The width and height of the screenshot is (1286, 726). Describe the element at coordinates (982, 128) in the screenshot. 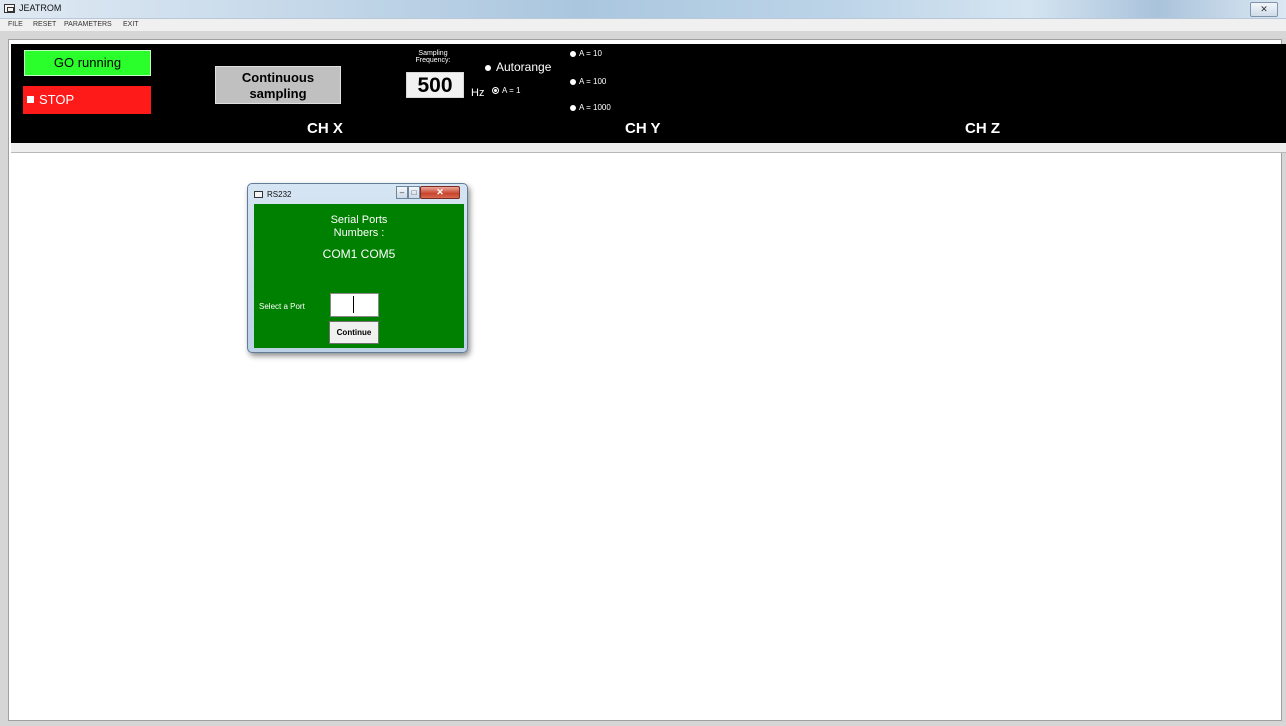

I see `channel-z-label: CH Z` at that location.